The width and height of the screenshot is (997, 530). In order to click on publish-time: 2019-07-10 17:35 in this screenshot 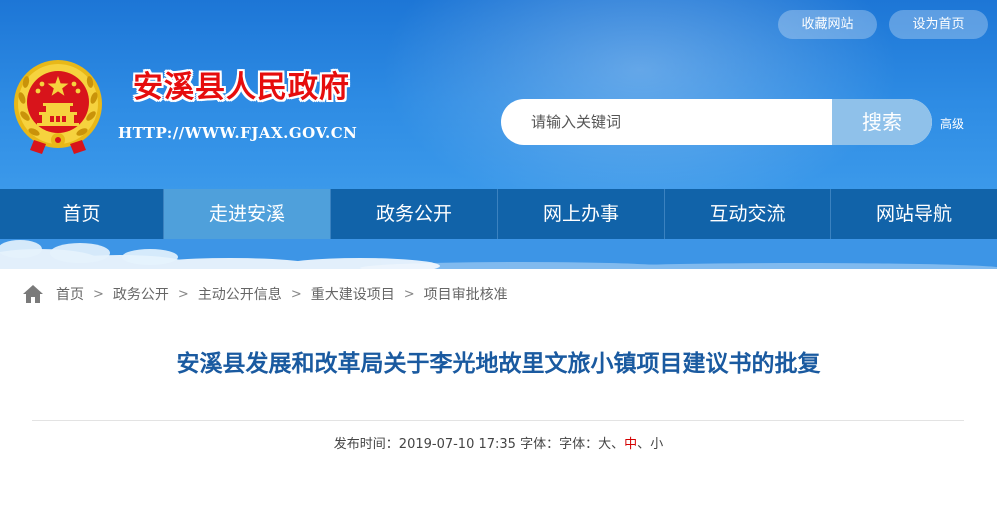, I will do `click(457, 444)`.